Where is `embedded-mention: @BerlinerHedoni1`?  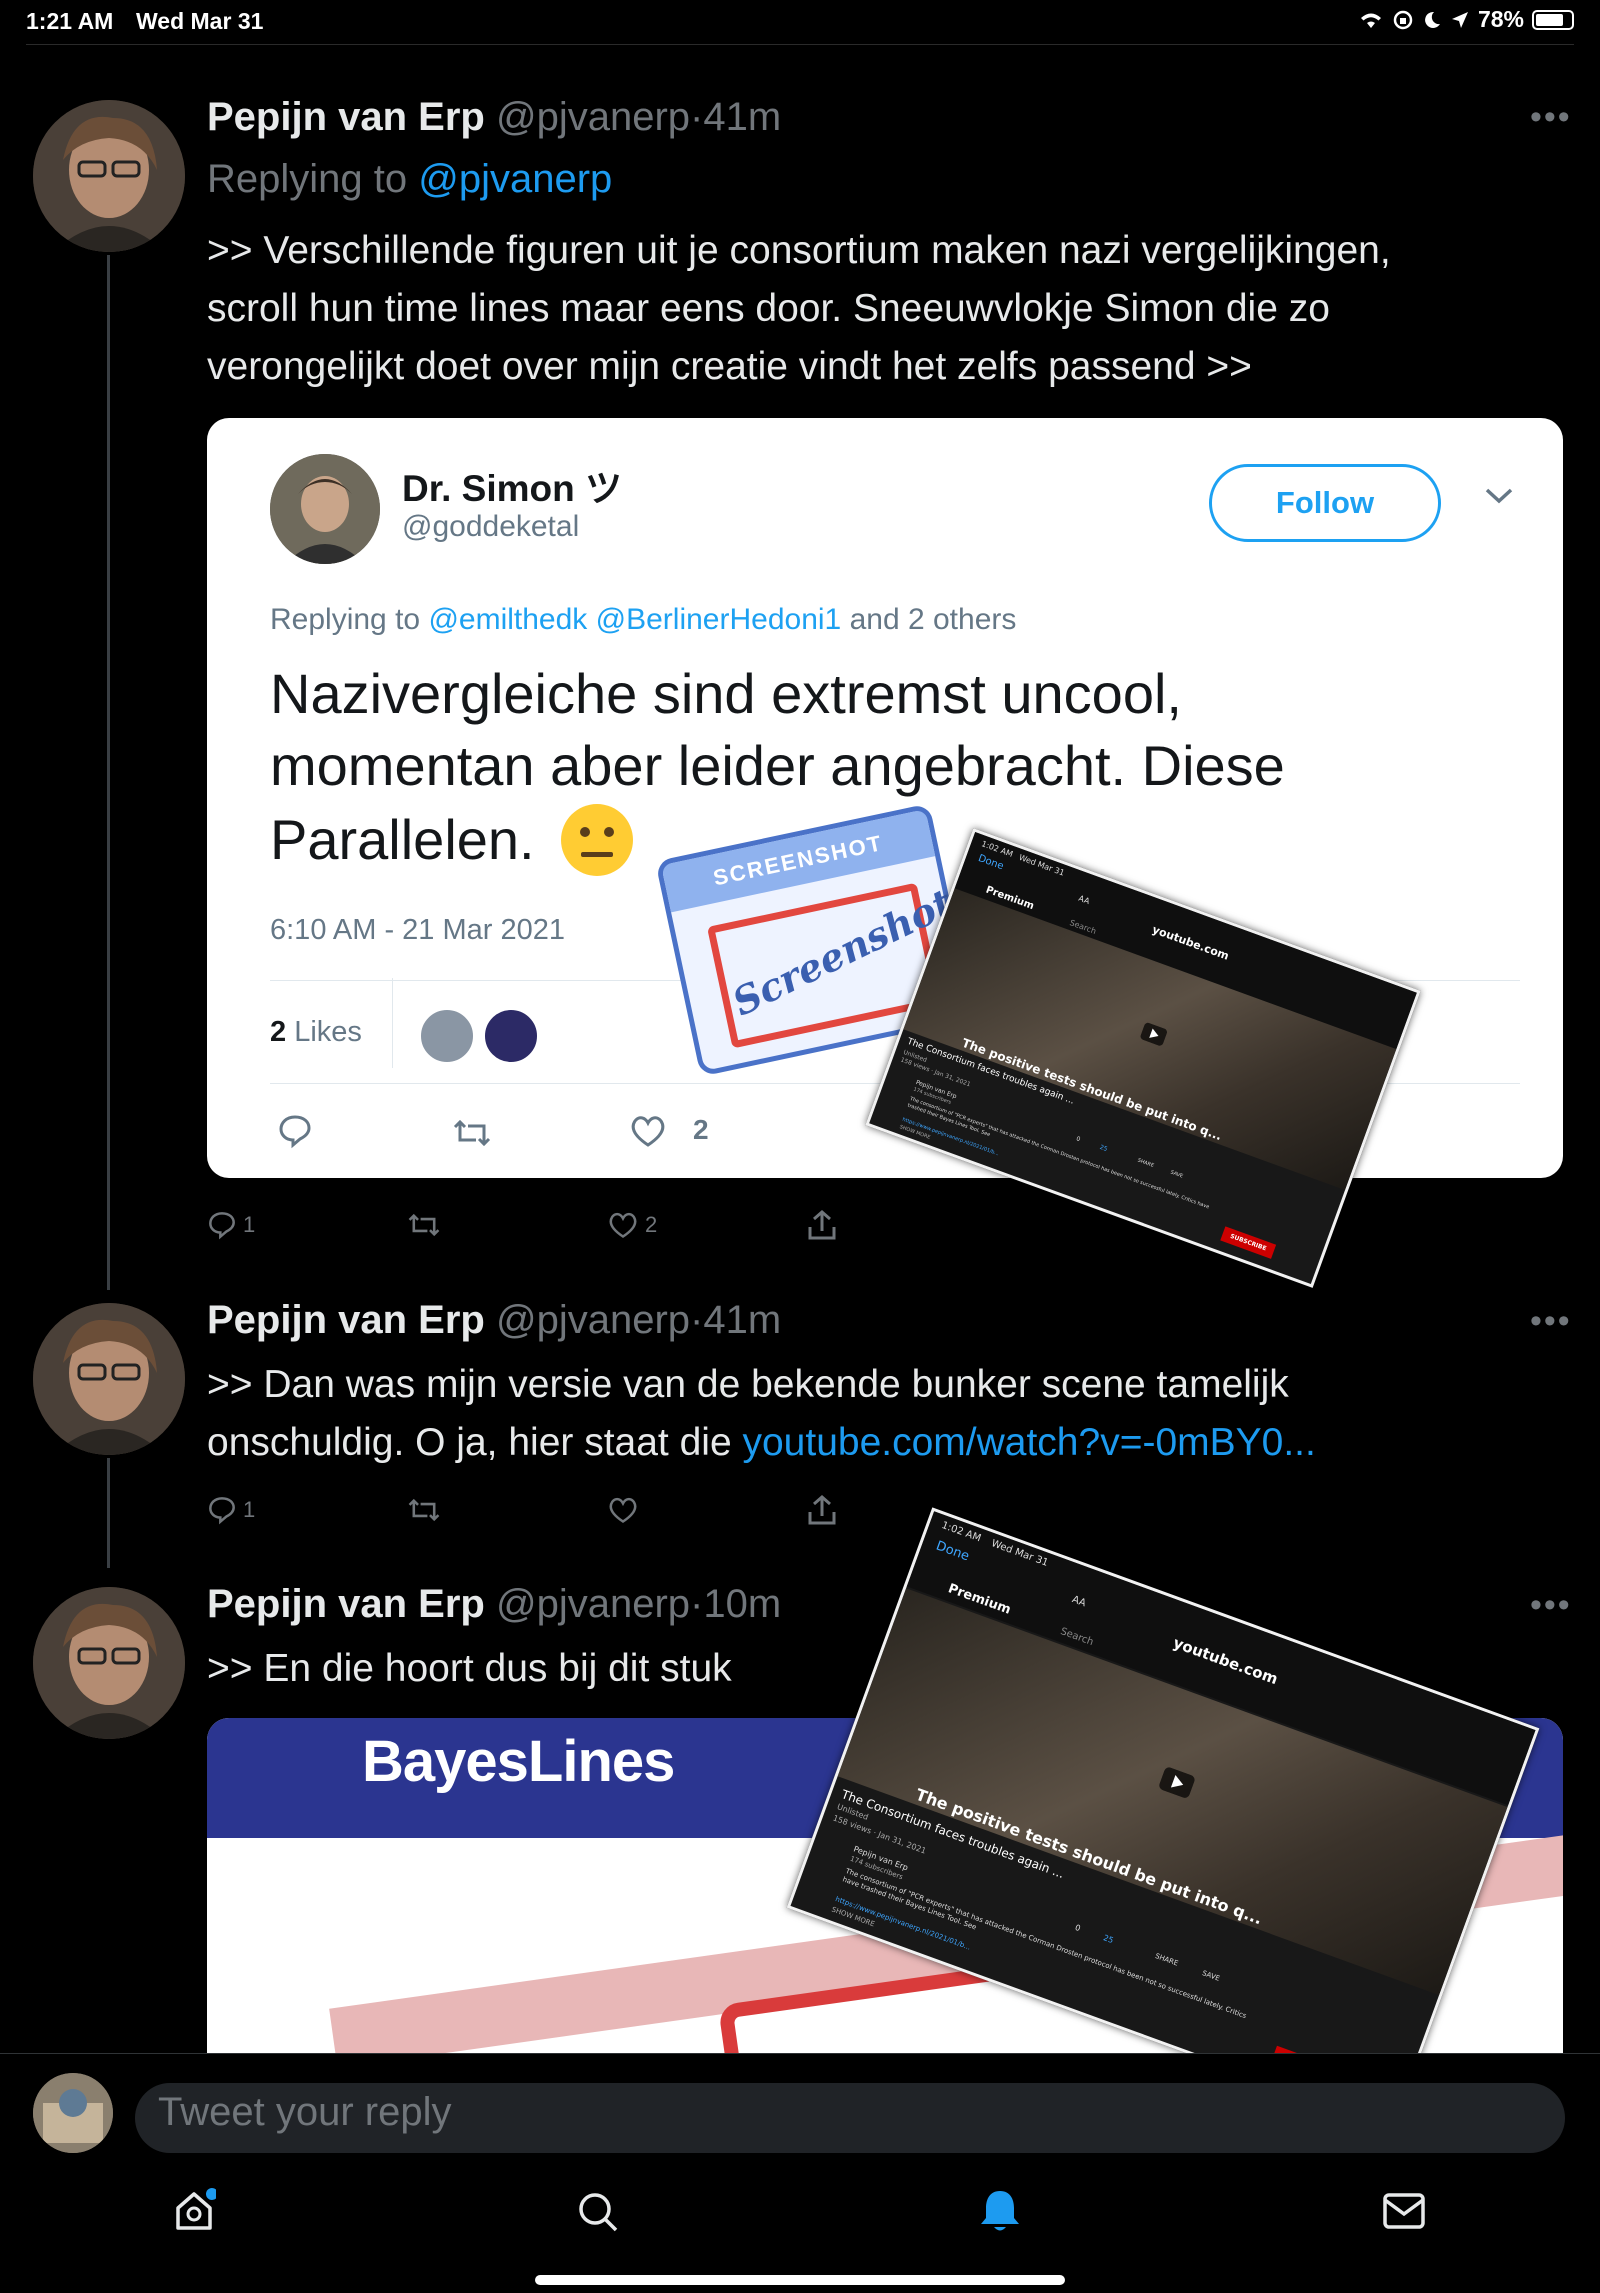
embedded-mention: @BerlinerHedoni1 is located at coordinates (718, 619).